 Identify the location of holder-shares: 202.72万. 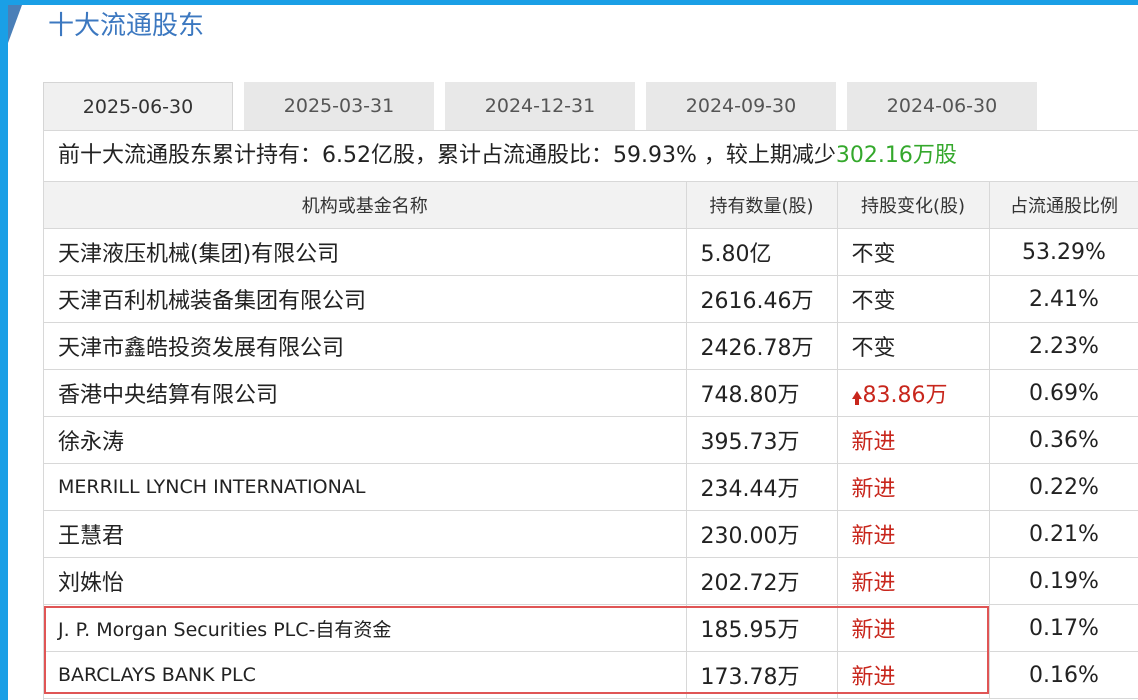
(762, 581).